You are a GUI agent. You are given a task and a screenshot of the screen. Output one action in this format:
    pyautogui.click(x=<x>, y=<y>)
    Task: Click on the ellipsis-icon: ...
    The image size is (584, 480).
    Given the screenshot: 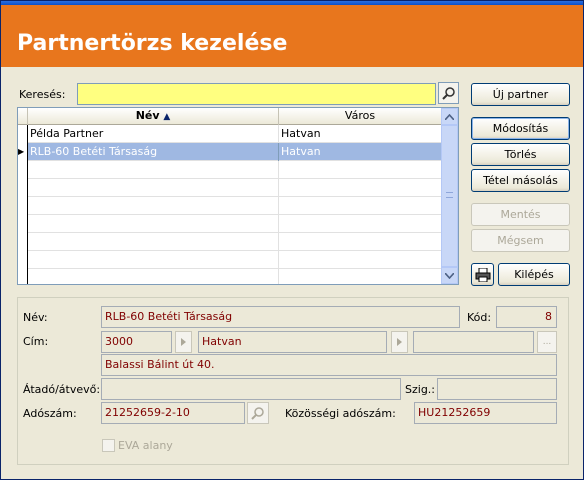 What is the action you would take?
    pyautogui.click(x=547, y=342)
    